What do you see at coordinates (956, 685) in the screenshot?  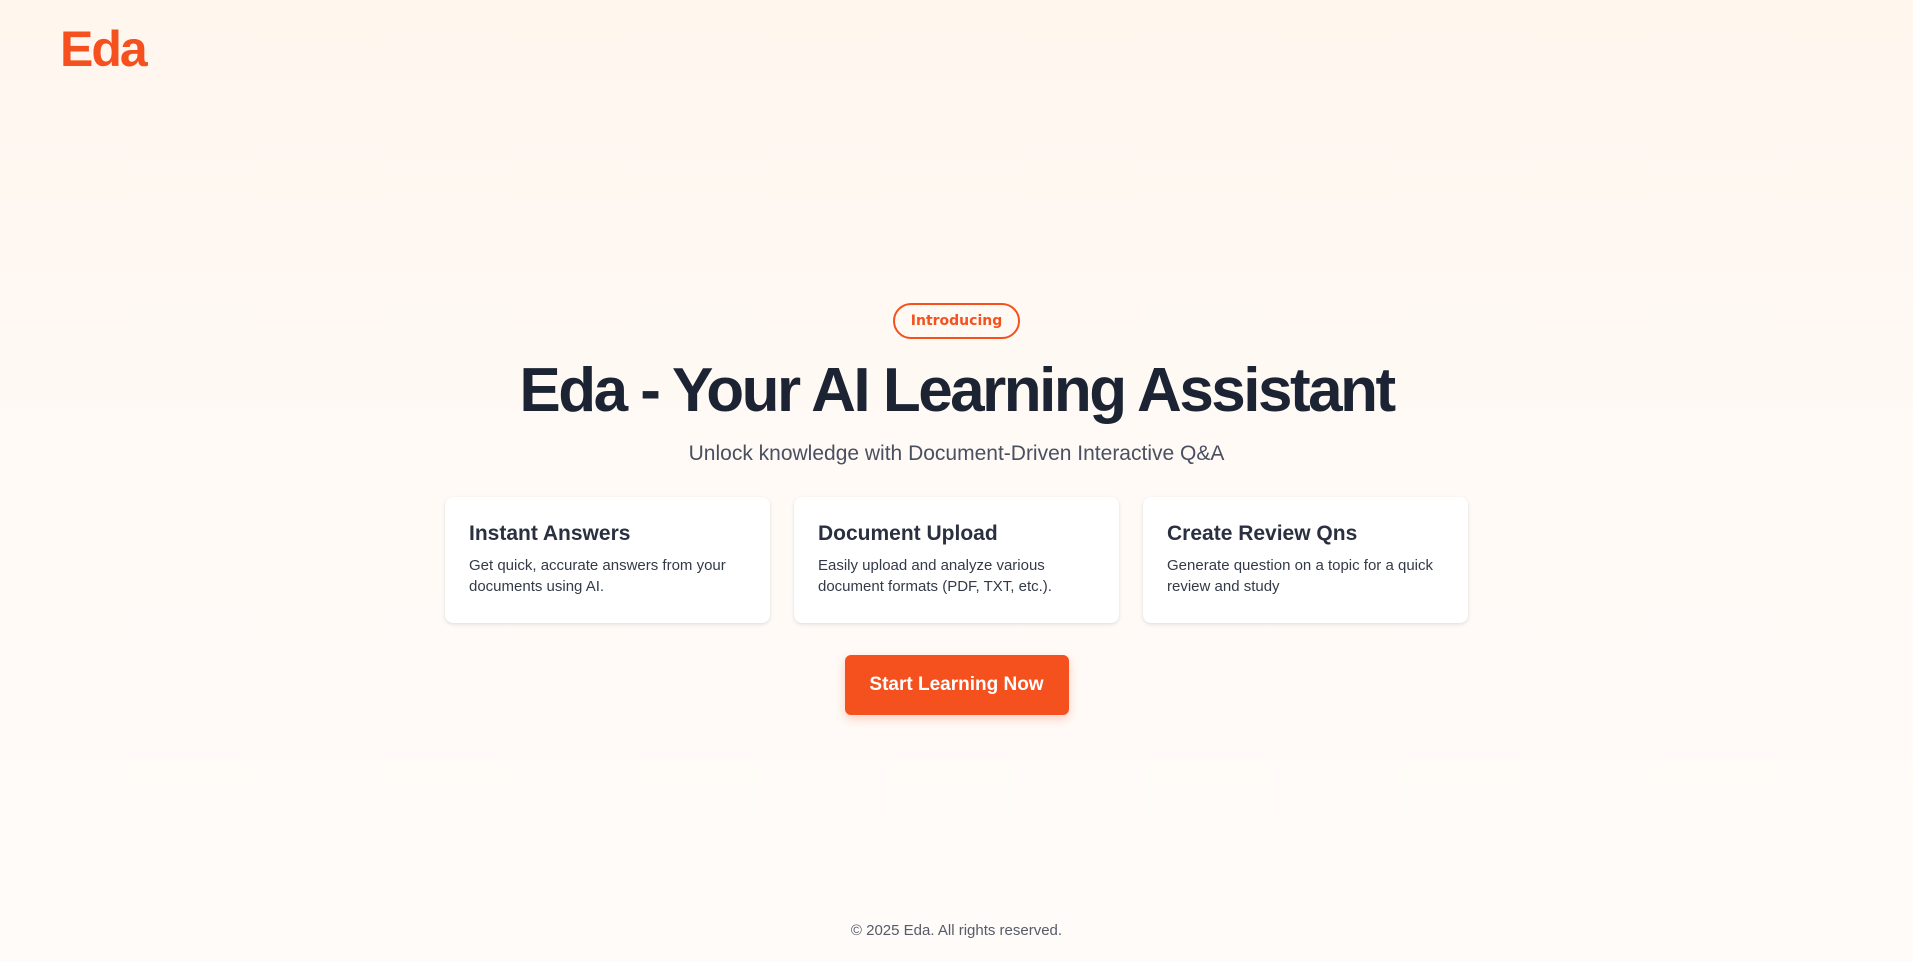 I see `start-learning-button: Start Learning Now` at bounding box center [956, 685].